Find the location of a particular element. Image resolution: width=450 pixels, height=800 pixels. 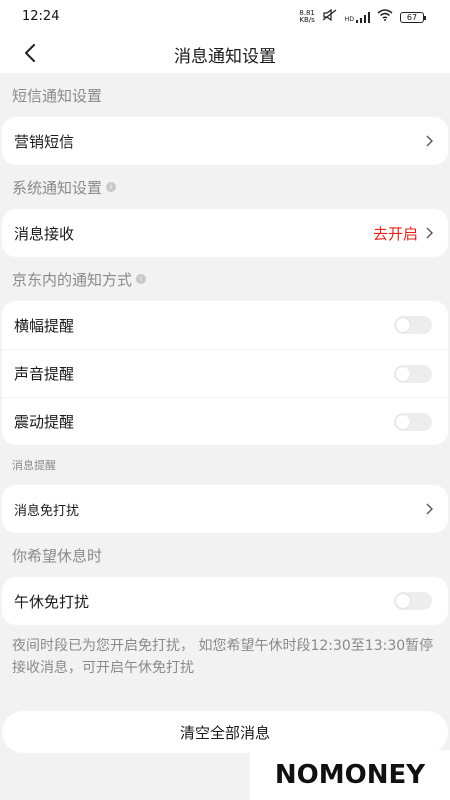

row-do-not-disturb: 消息免打扰 is located at coordinates (225, 509).